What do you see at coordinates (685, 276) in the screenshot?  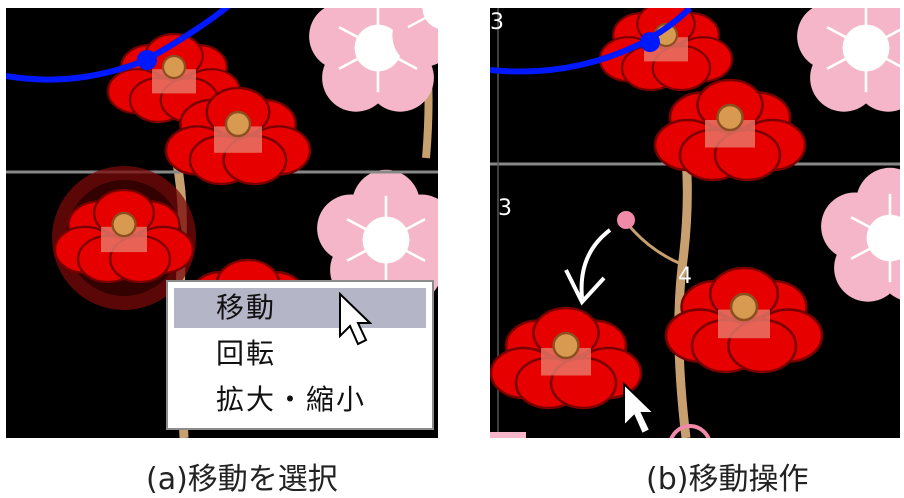 I see `grid-label: 4` at bounding box center [685, 276].